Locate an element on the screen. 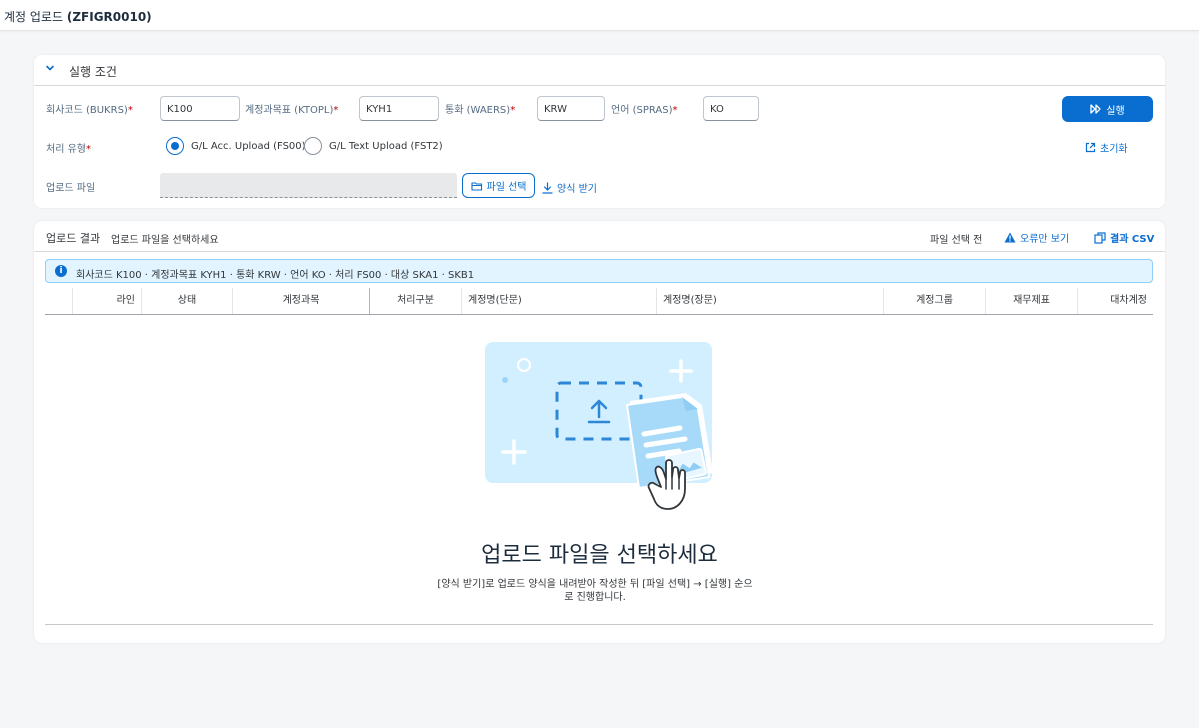  language-input: KO is located at coordinates (731, 108).